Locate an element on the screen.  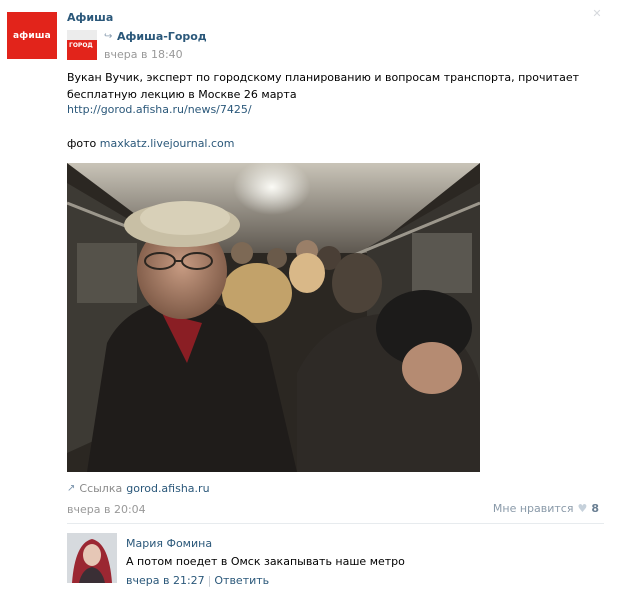
like-label: Мне нравится is located at coordinates (533, 508).